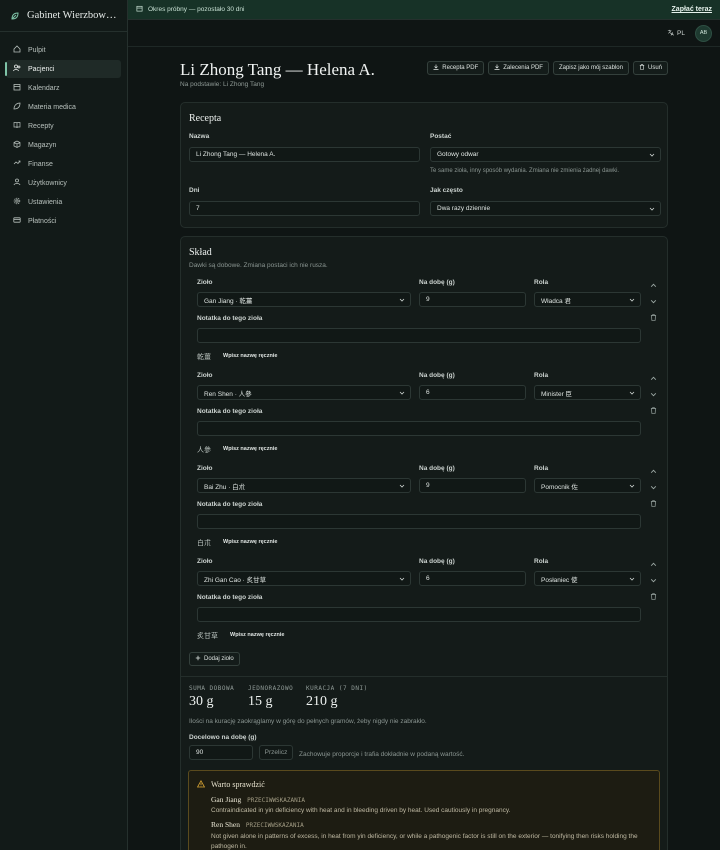  I want to click on form-select: Gotowy odwar, so click(545, 154).